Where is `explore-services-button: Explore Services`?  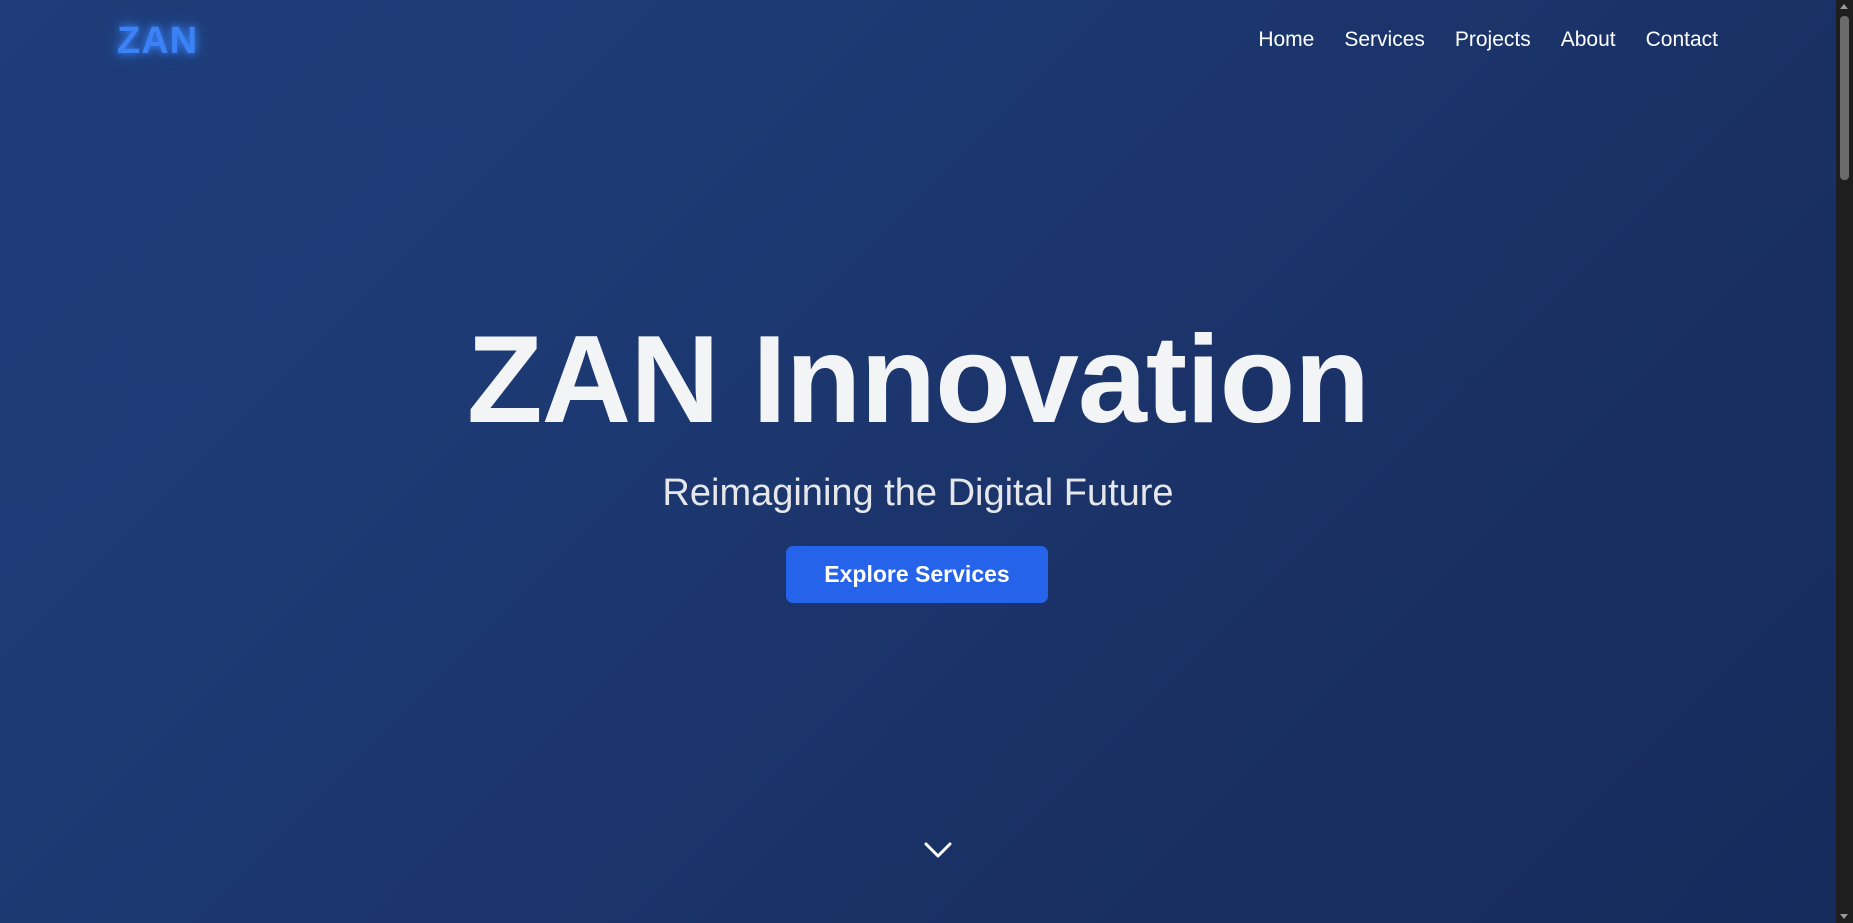 explore-services-button: Explore Services is located at coordinates (917, 574).